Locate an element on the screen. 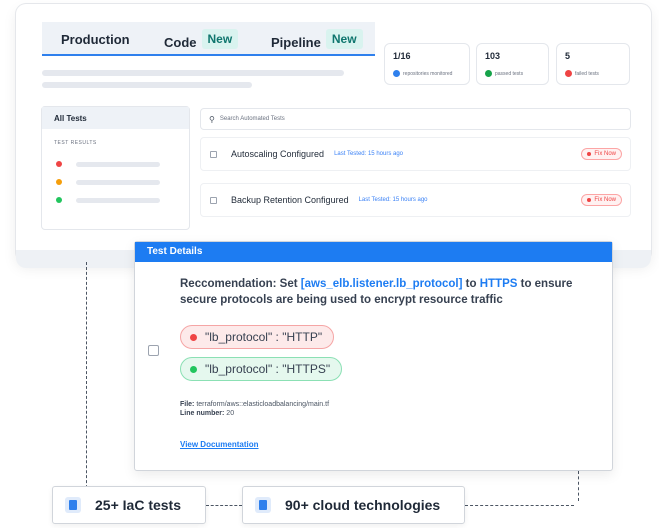 The image size is (659, 528). added-dot-icon is located at coordinates (193, 369).